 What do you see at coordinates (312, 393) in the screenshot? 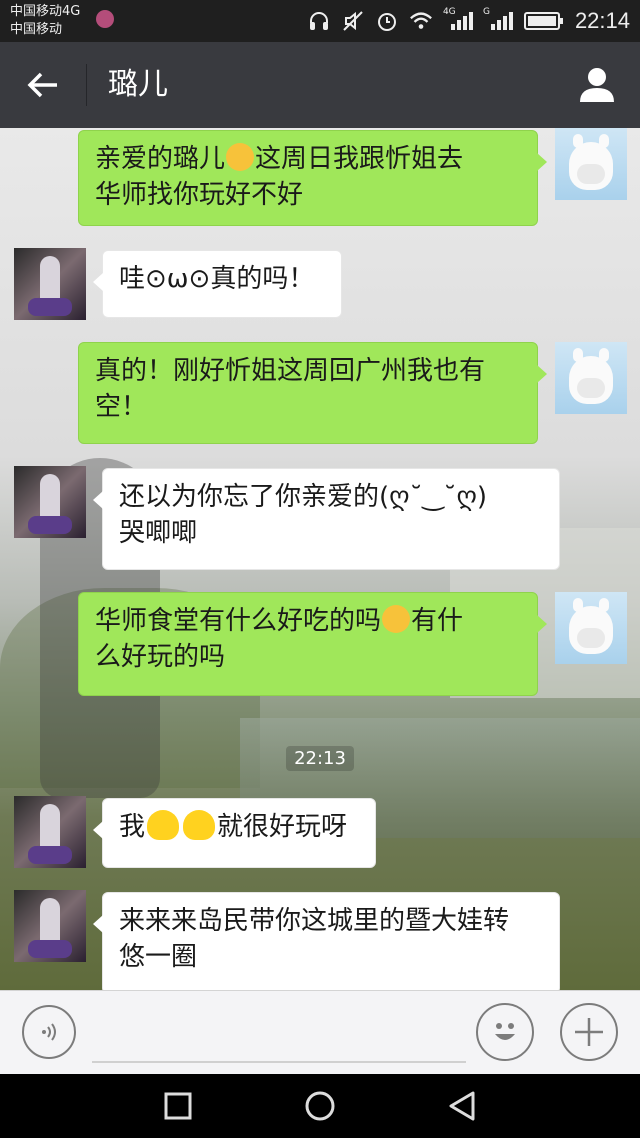
I see `message-bubble-sent: 真的！刚好忻姐这周回广州我也有 空！` at bounding box center [312, 393].